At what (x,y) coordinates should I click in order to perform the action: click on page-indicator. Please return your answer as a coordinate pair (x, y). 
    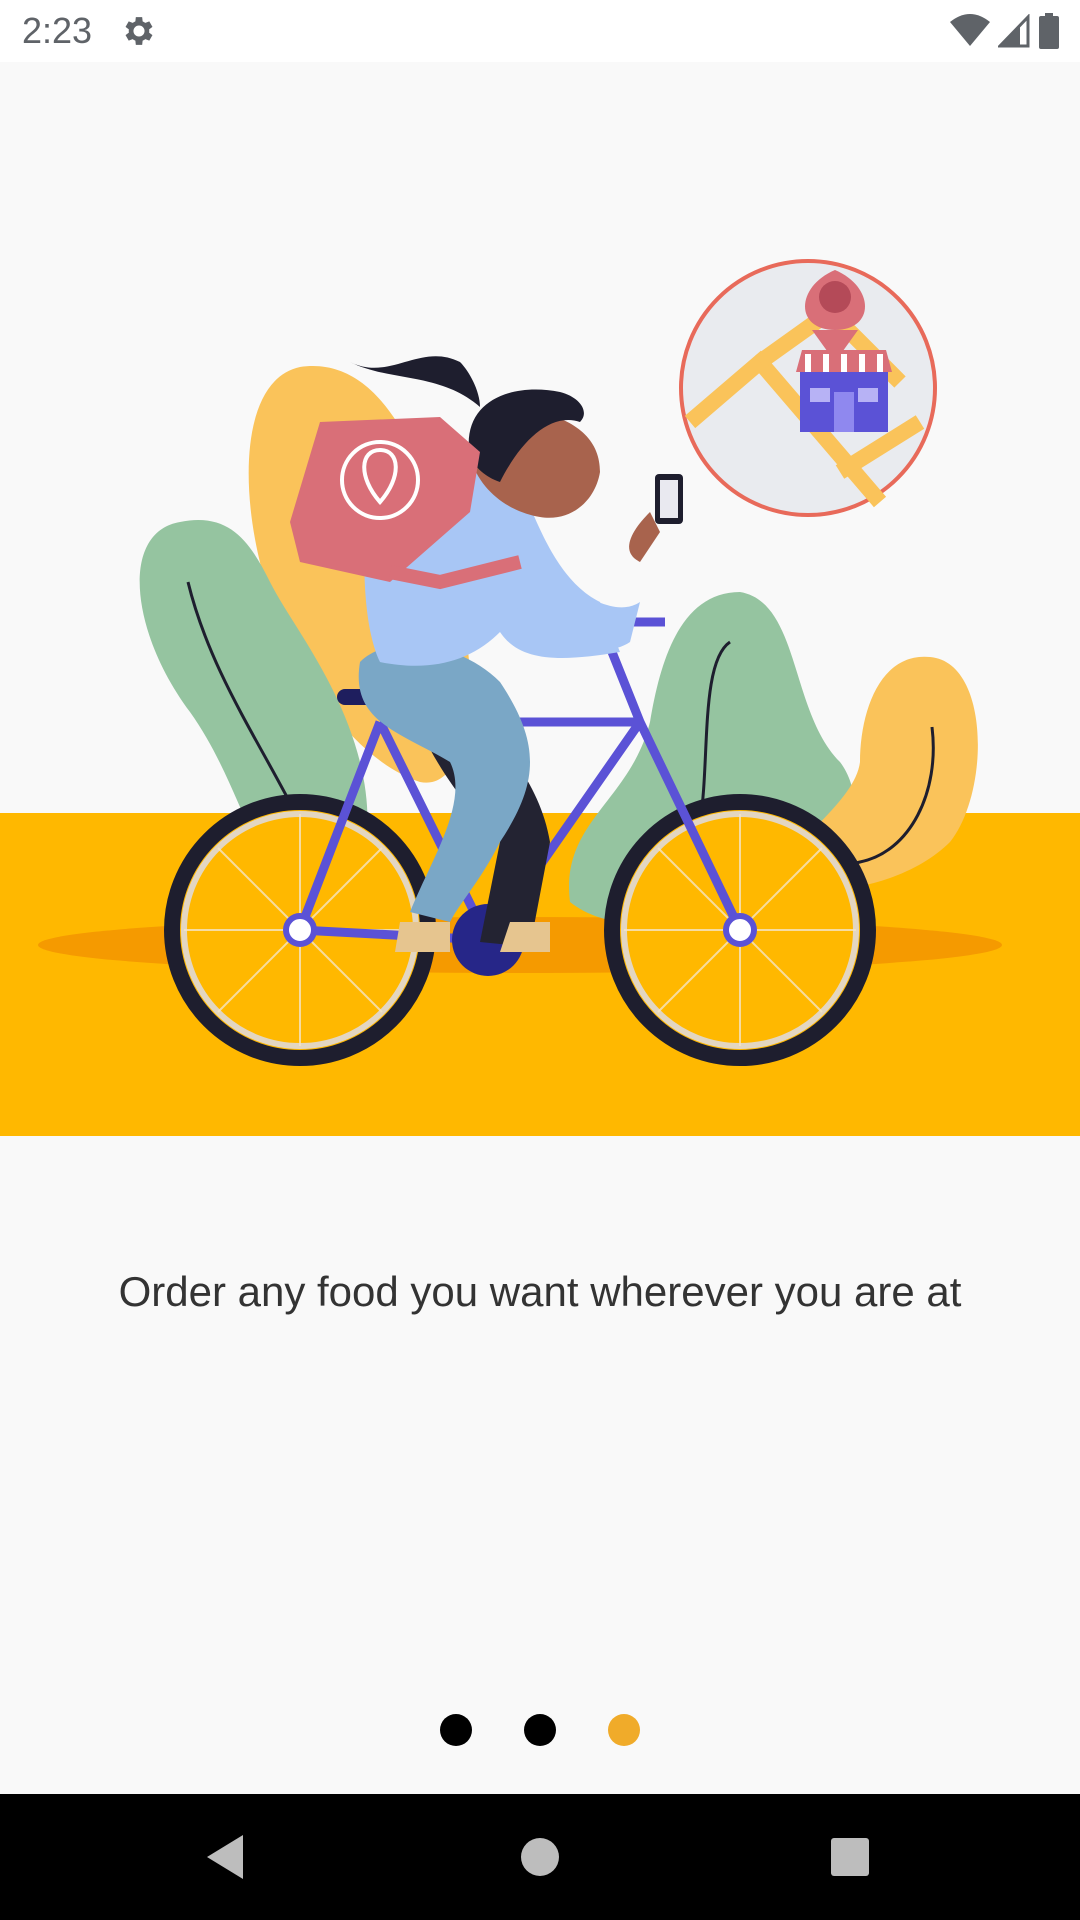
    Looking at the image, I should click on (540, 1731).